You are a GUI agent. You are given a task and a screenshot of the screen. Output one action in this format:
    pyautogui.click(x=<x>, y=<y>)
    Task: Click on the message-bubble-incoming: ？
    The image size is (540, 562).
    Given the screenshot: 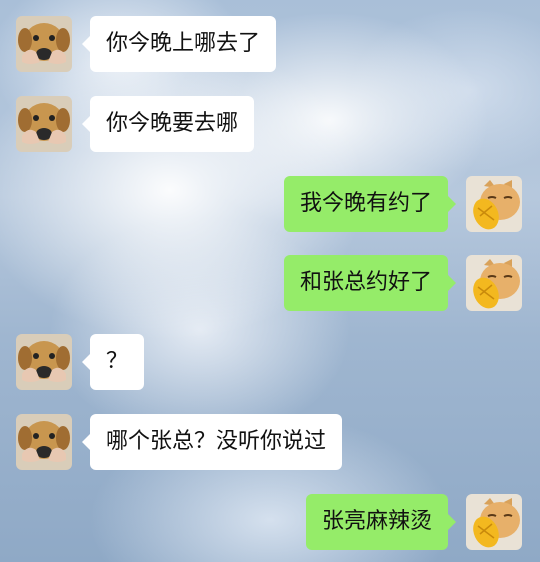 What is the action you would take?
    pyautogui.click(x=113, y=362)
    